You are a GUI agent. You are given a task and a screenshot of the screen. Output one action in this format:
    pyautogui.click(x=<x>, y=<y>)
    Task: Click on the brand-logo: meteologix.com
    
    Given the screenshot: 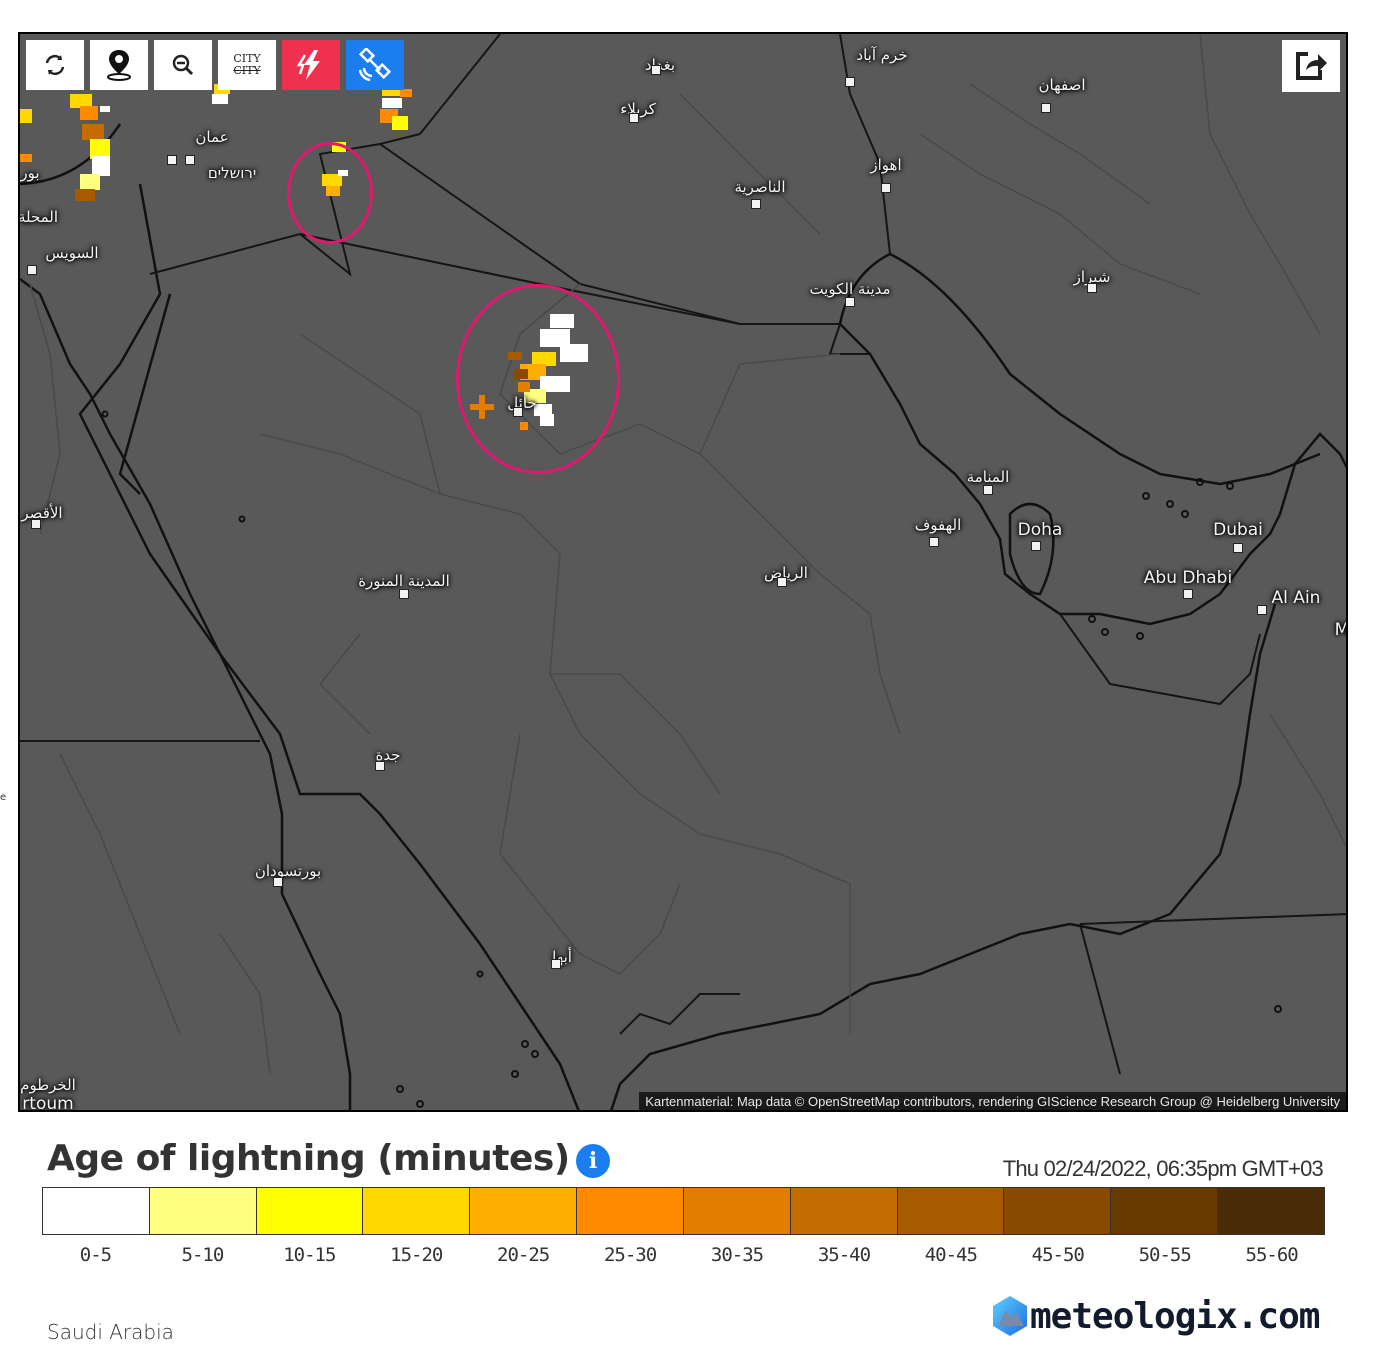 What is the action you would take?
    pyautogui.click(x=1155, y=1316)
    